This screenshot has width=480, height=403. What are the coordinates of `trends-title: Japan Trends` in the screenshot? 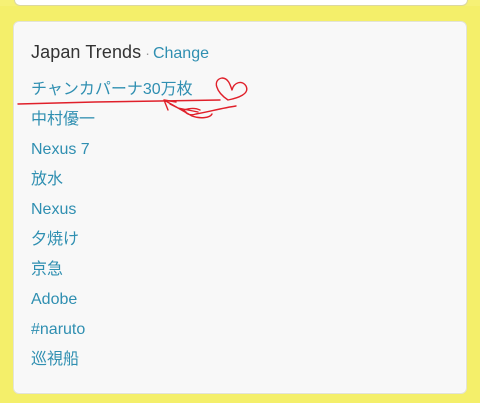 It's located at (86, 52).